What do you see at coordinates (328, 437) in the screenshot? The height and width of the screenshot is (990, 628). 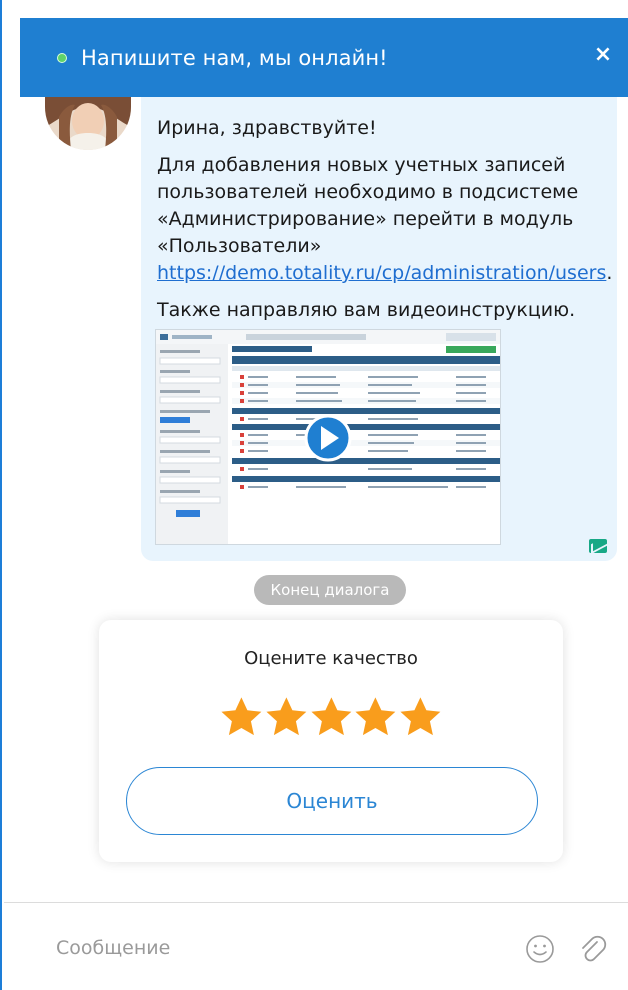 I see `video-thumbnail` at bounding box center [328, 437].